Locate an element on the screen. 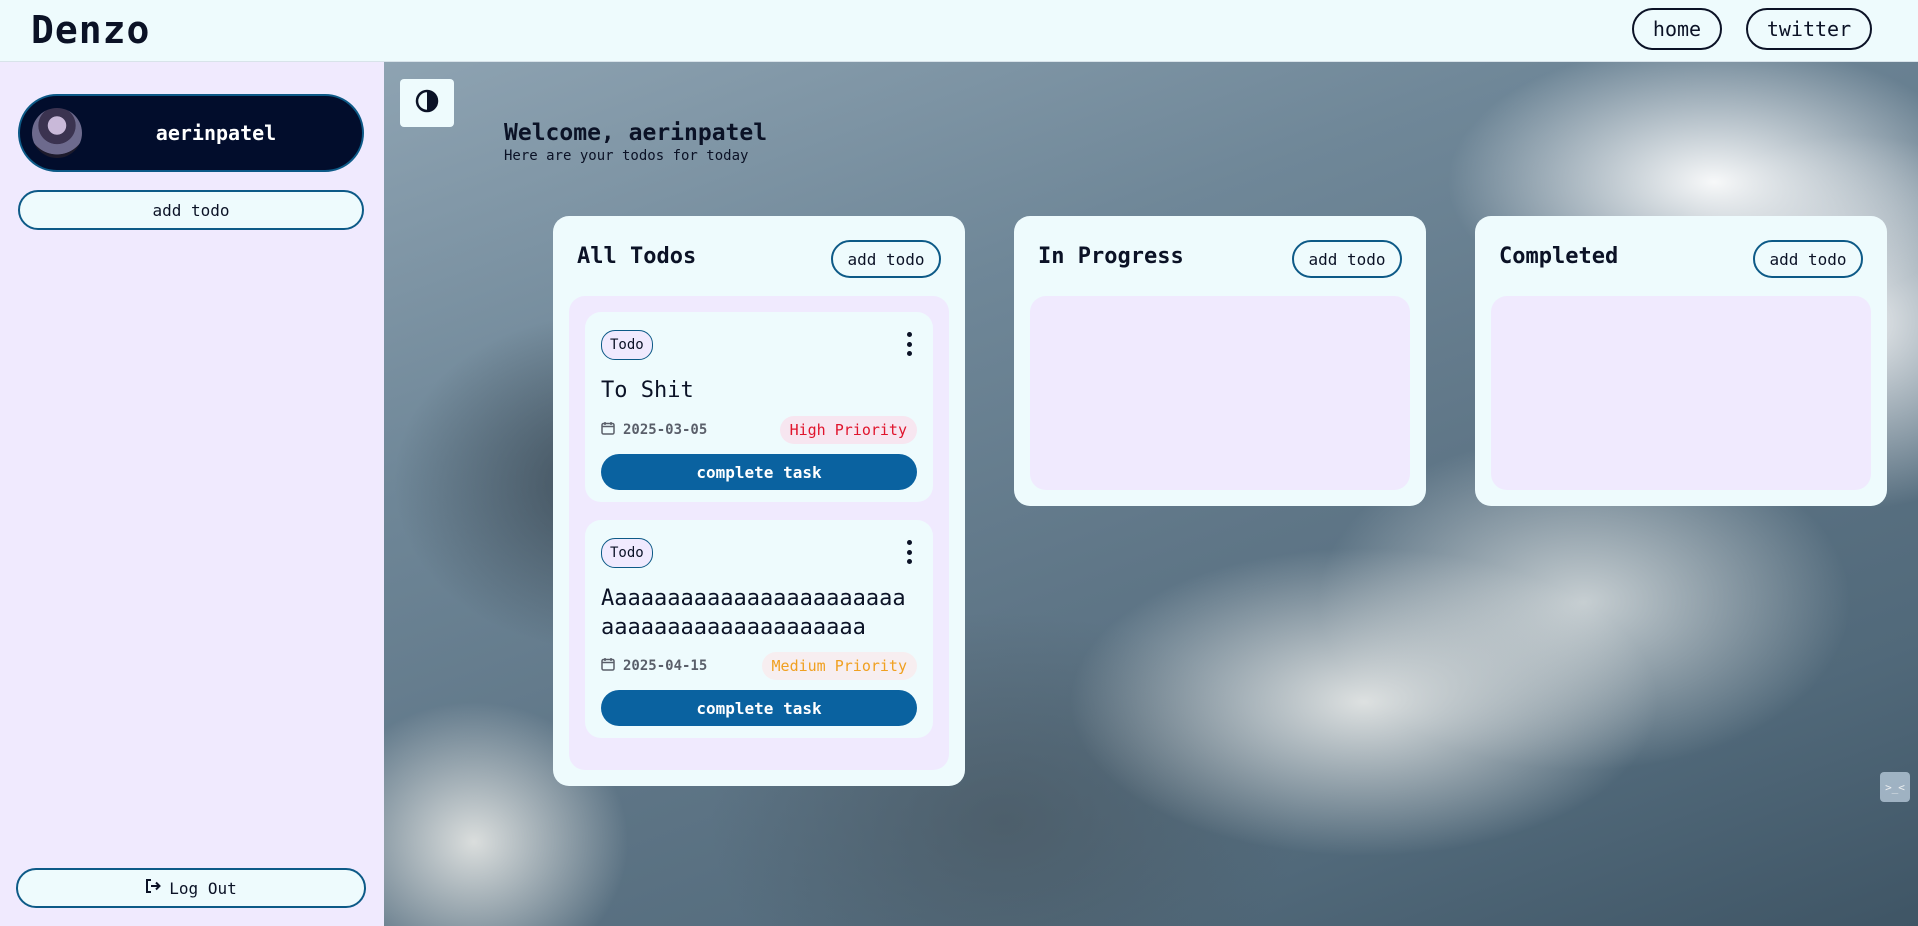  column-completed: Completed add todo is located at coordinates (1681, 361).